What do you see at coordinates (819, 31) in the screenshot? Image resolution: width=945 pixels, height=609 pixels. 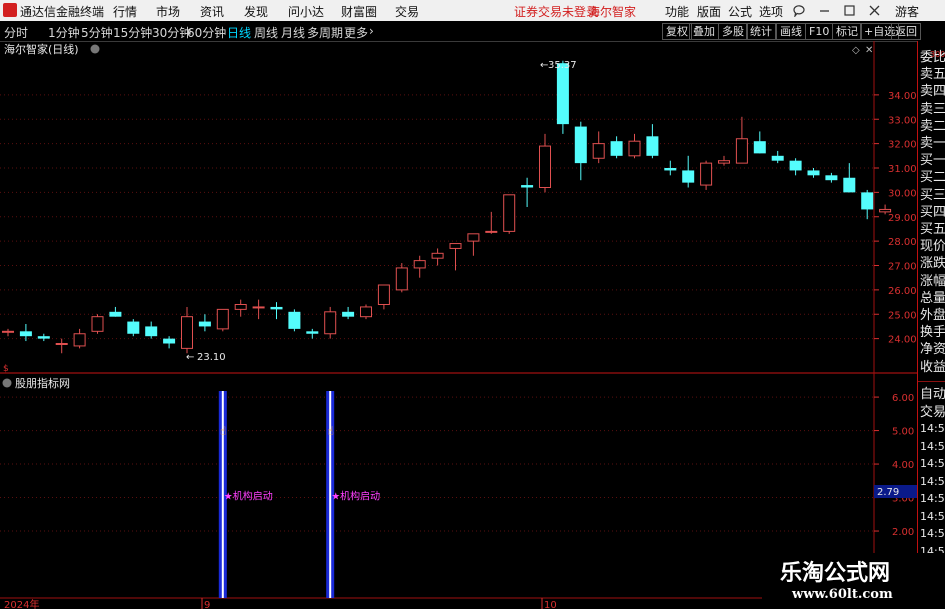 I see `button-f10: F10` at bounding box center [819, 31].